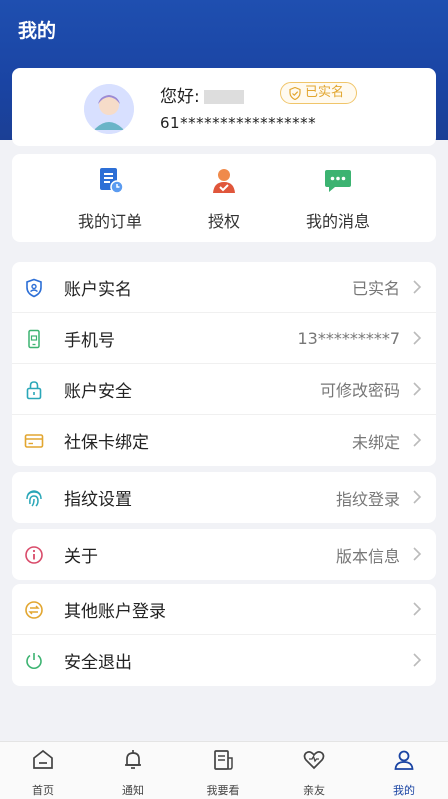 The image size is (448, 799). What do you see at coordinates (98, 289) in the screenshot?
I see `row-real-name-label: 账户实名` at bounding box center [98, 289].